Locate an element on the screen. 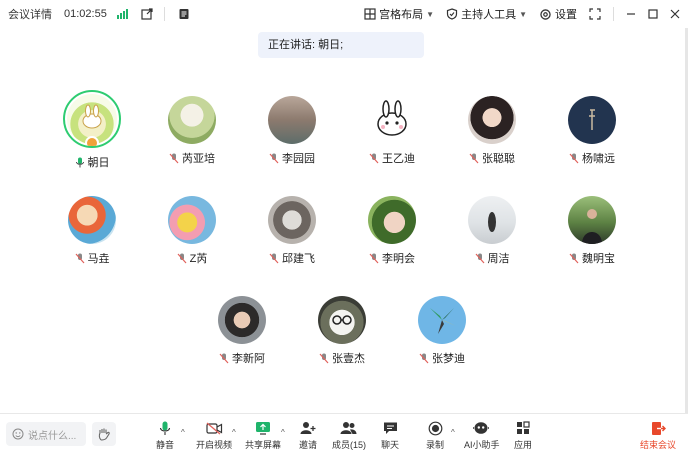  participant-tile: 马垚 is located at coordinates (92, 231).